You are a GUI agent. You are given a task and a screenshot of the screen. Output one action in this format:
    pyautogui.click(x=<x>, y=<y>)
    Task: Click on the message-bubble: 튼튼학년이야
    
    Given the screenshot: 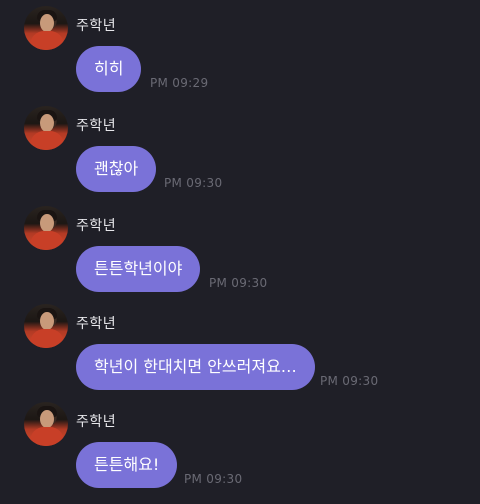 What is the action you would take?
    pyautogui.click(x=138, y=269)
    